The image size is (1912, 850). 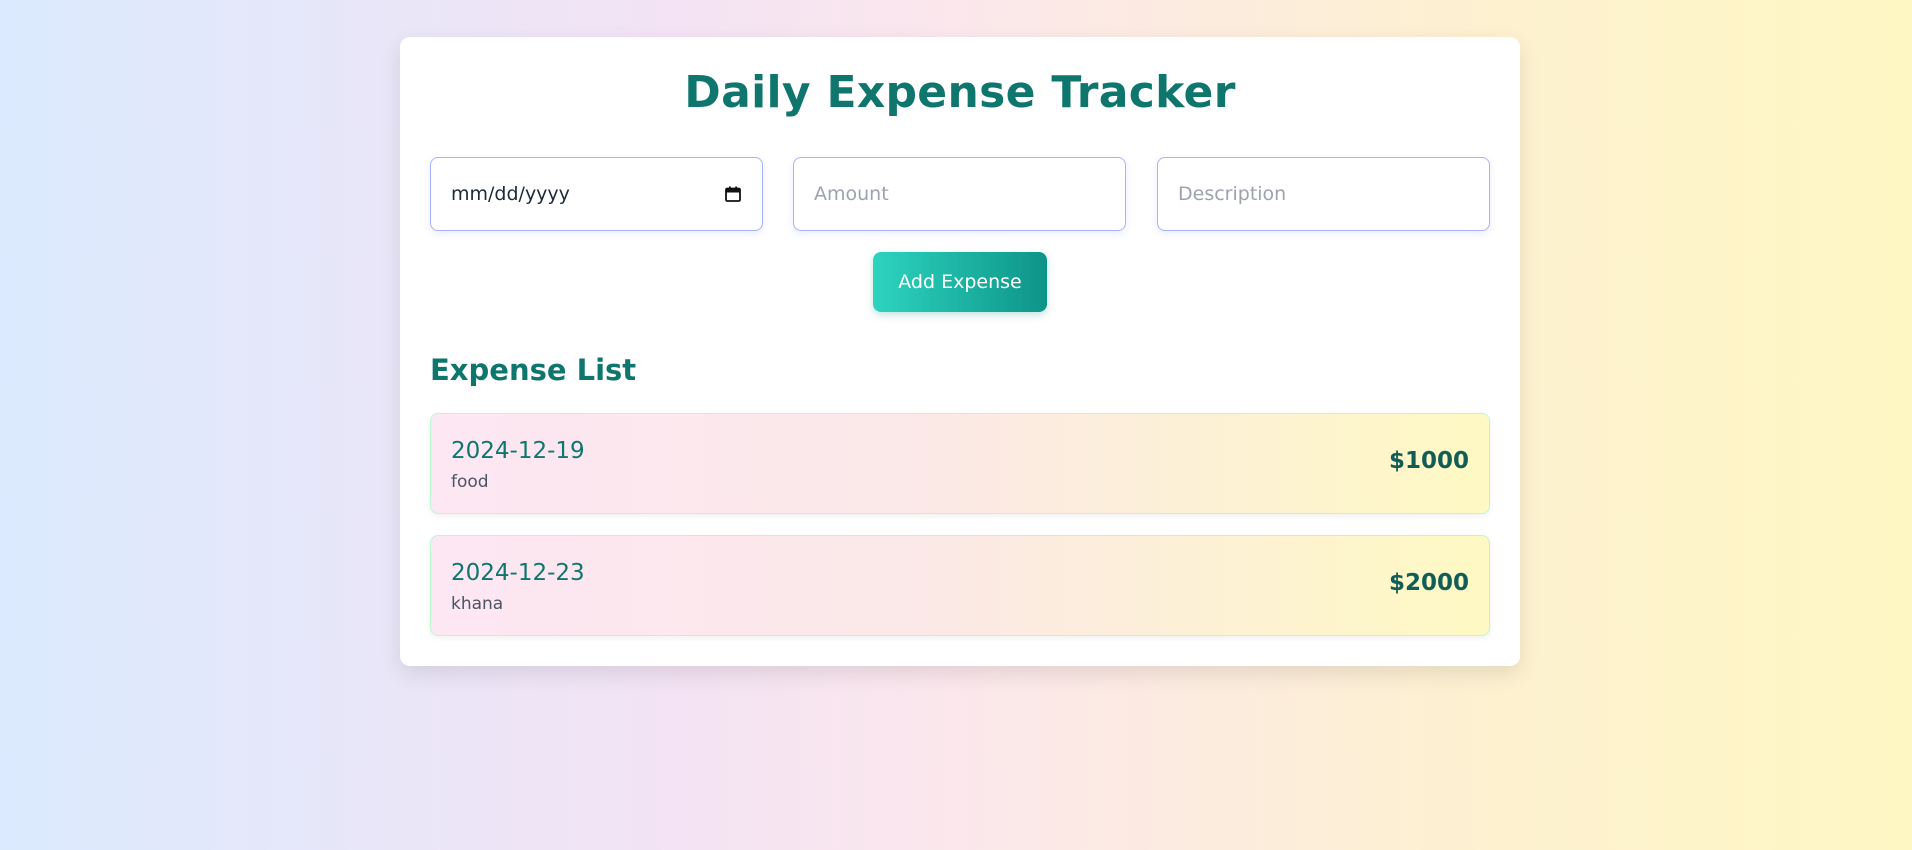 I want to click on expense-date: 2024-12-19, so click(x=518, y=451).